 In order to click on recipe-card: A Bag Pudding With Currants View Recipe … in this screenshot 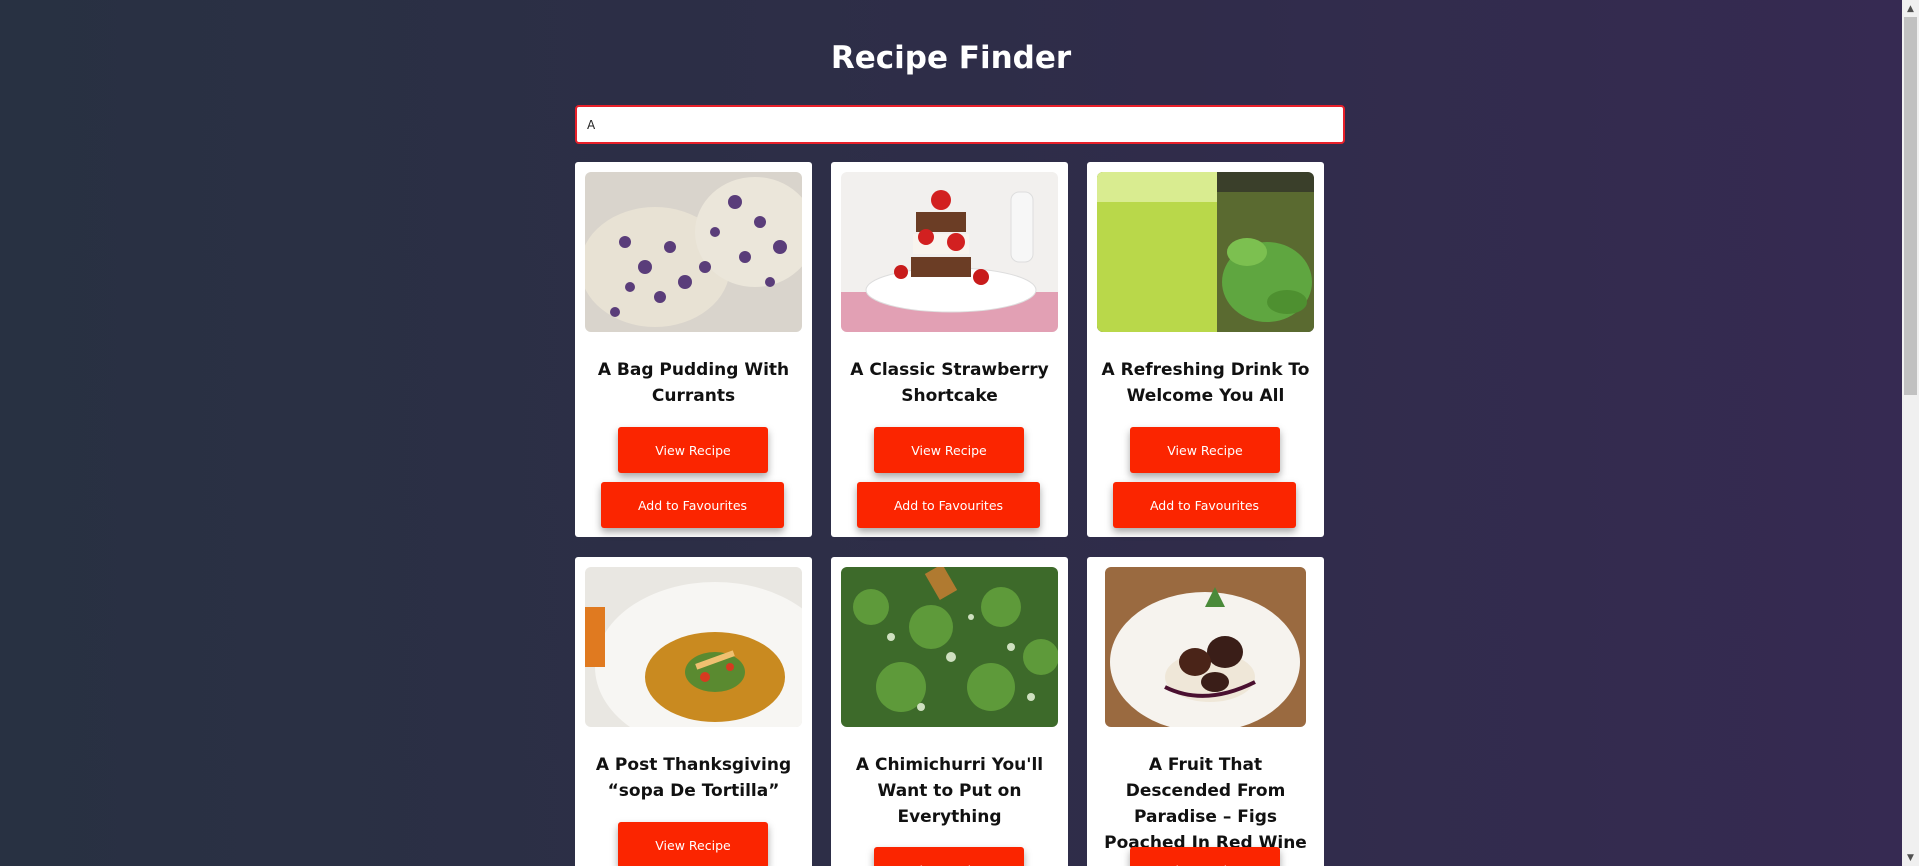, I will do `click(693, 349)`.